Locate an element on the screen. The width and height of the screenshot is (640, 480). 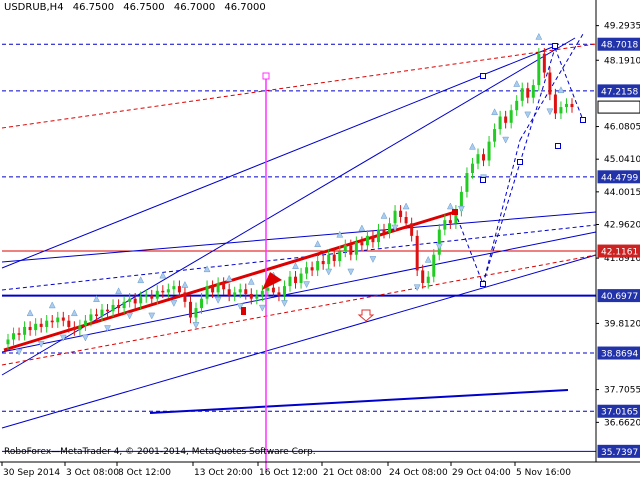
level-price-label: 42.1161 is located at coordinates (619, 253).